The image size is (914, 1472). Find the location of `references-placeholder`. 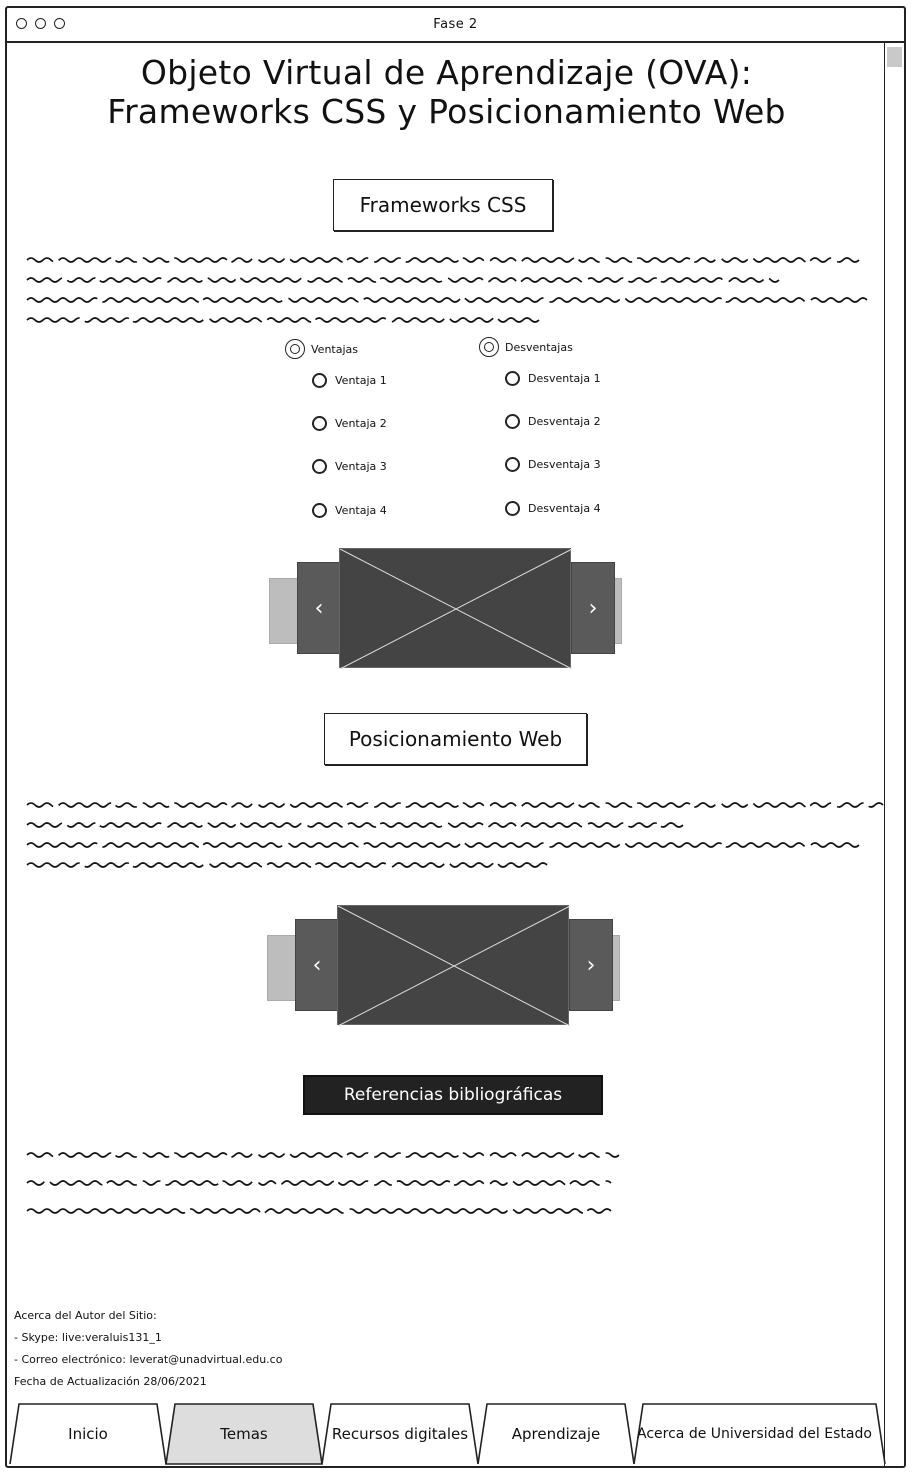

references-placeholder is located at coordinates (355, 1183).